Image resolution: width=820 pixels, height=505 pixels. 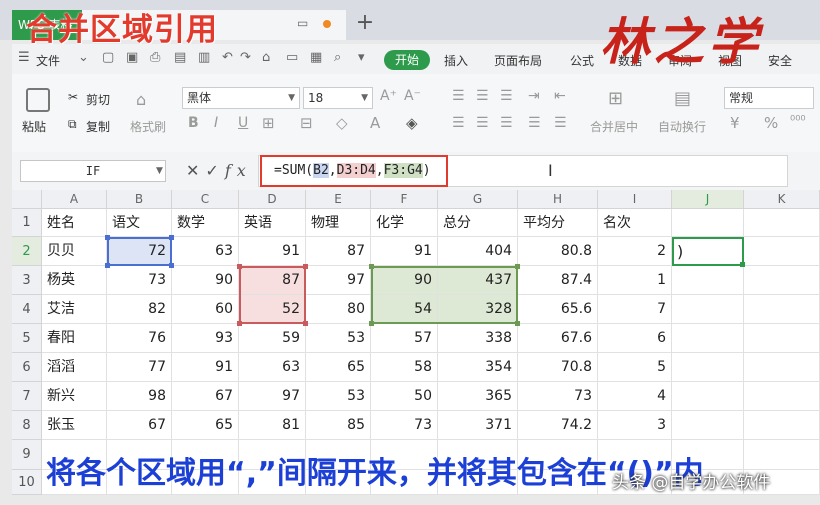 I want to click on name-box: IF, so click(x=93, y=171).